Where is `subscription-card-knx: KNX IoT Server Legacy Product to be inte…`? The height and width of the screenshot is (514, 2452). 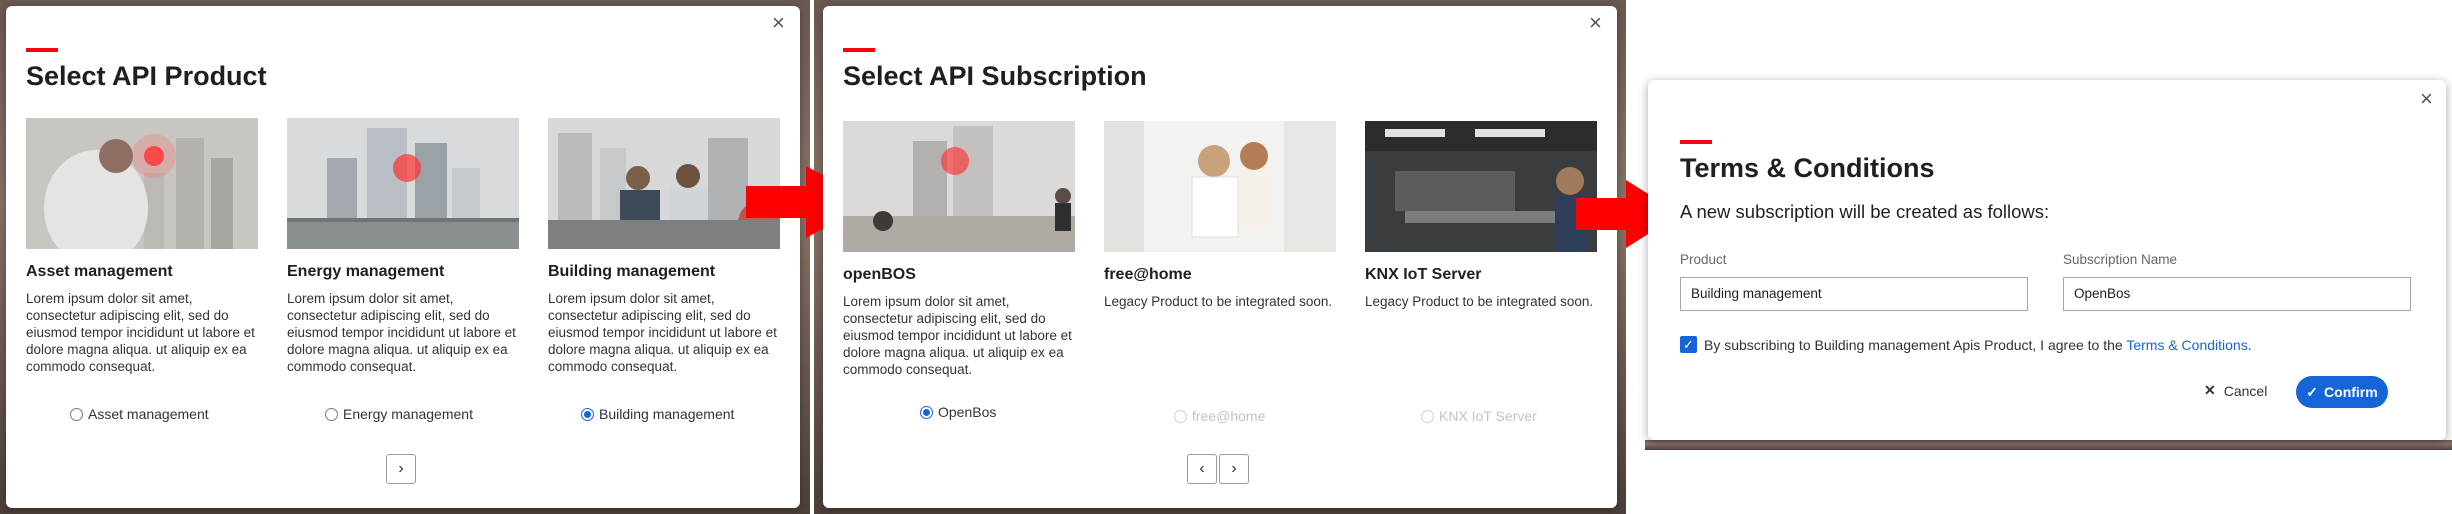 subscription-card-knx: KNX IoT Server Legacy Product to be inte… is located at coordinates (1481, 215).